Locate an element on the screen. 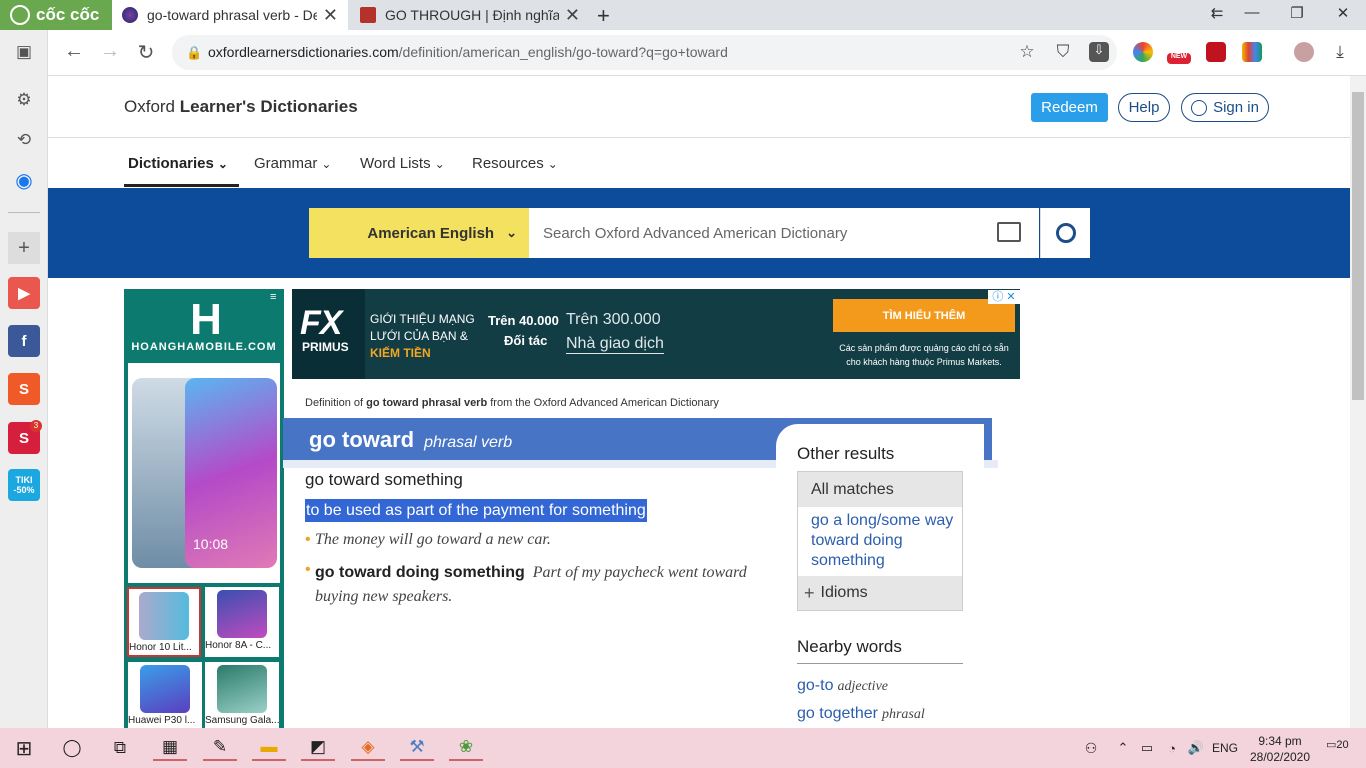 The image size is (1366, 768). nav-word-lists: Word Lists ⌄ is located at coordinates (402, 163).